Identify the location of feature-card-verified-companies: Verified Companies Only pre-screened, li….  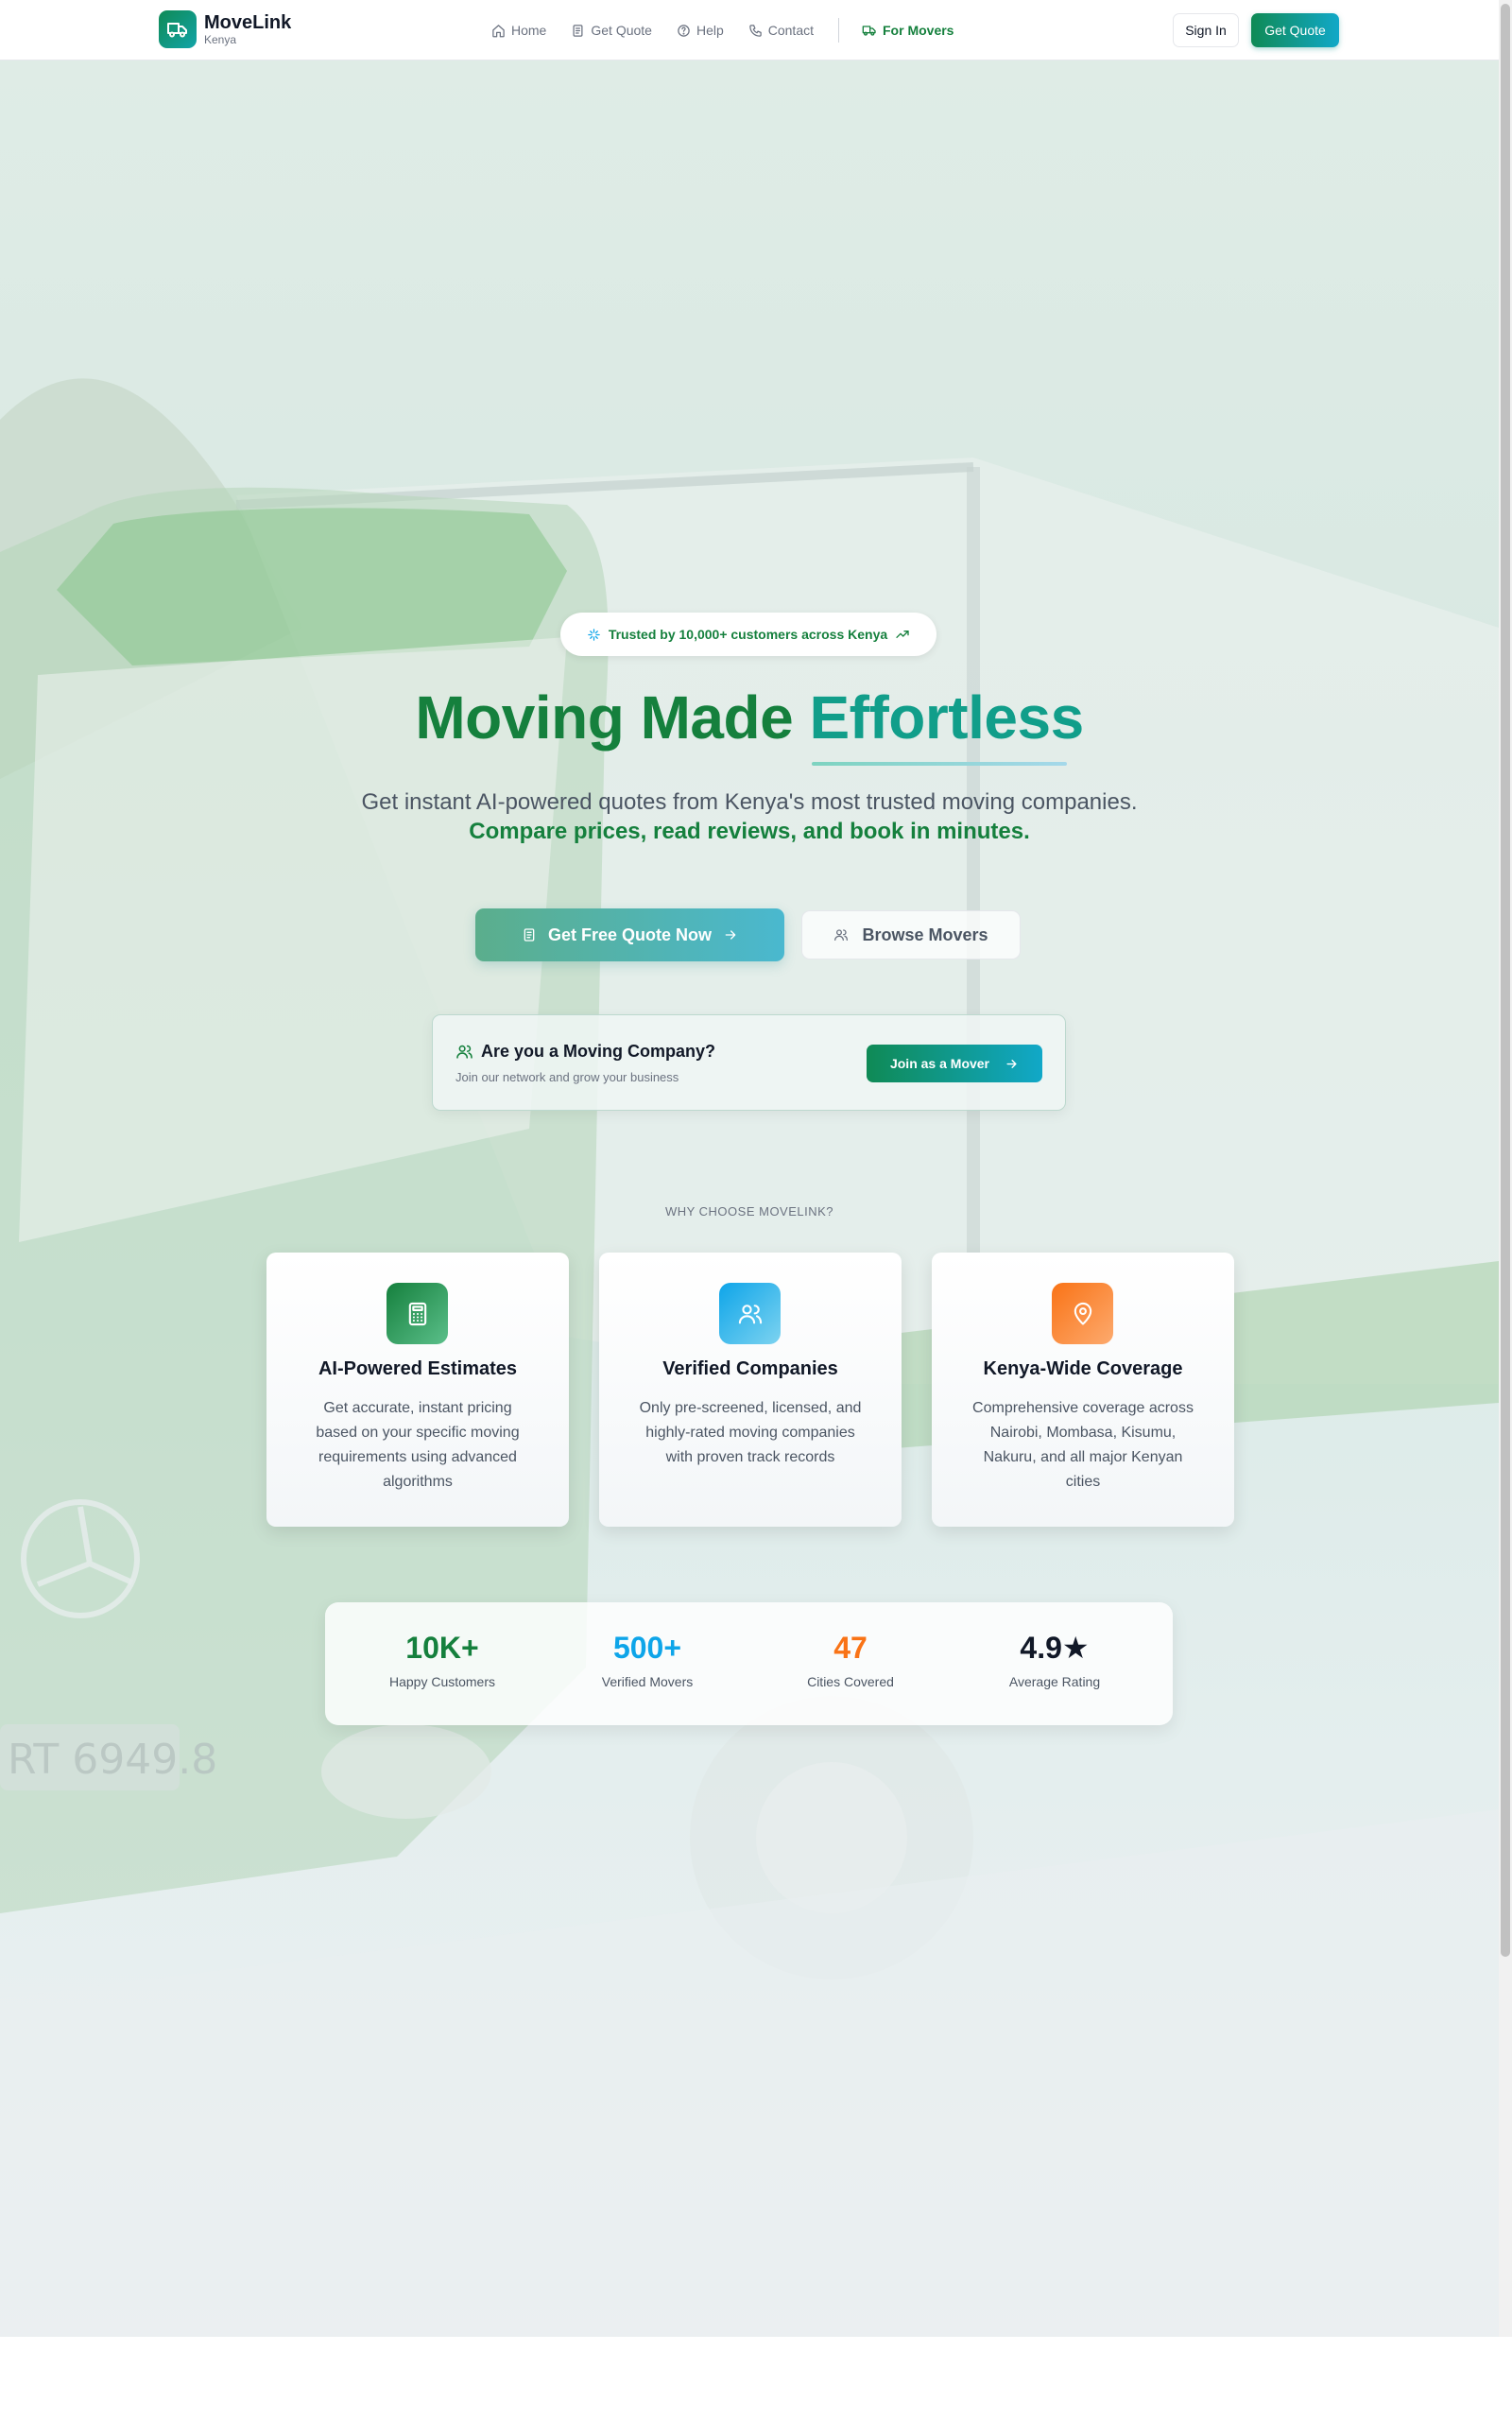
(750, 1390).